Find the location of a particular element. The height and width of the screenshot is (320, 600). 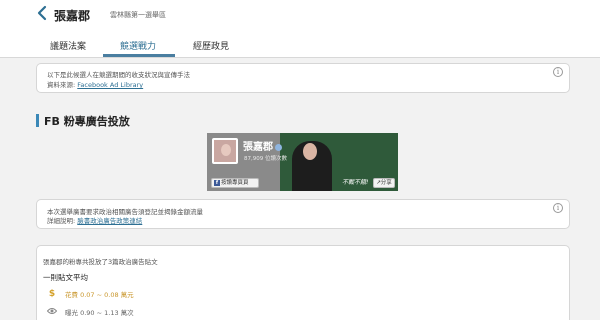

disclosure-detail: 詳細說明: 臉書政治廣告政策連結 is located at coordinates (94, 220).